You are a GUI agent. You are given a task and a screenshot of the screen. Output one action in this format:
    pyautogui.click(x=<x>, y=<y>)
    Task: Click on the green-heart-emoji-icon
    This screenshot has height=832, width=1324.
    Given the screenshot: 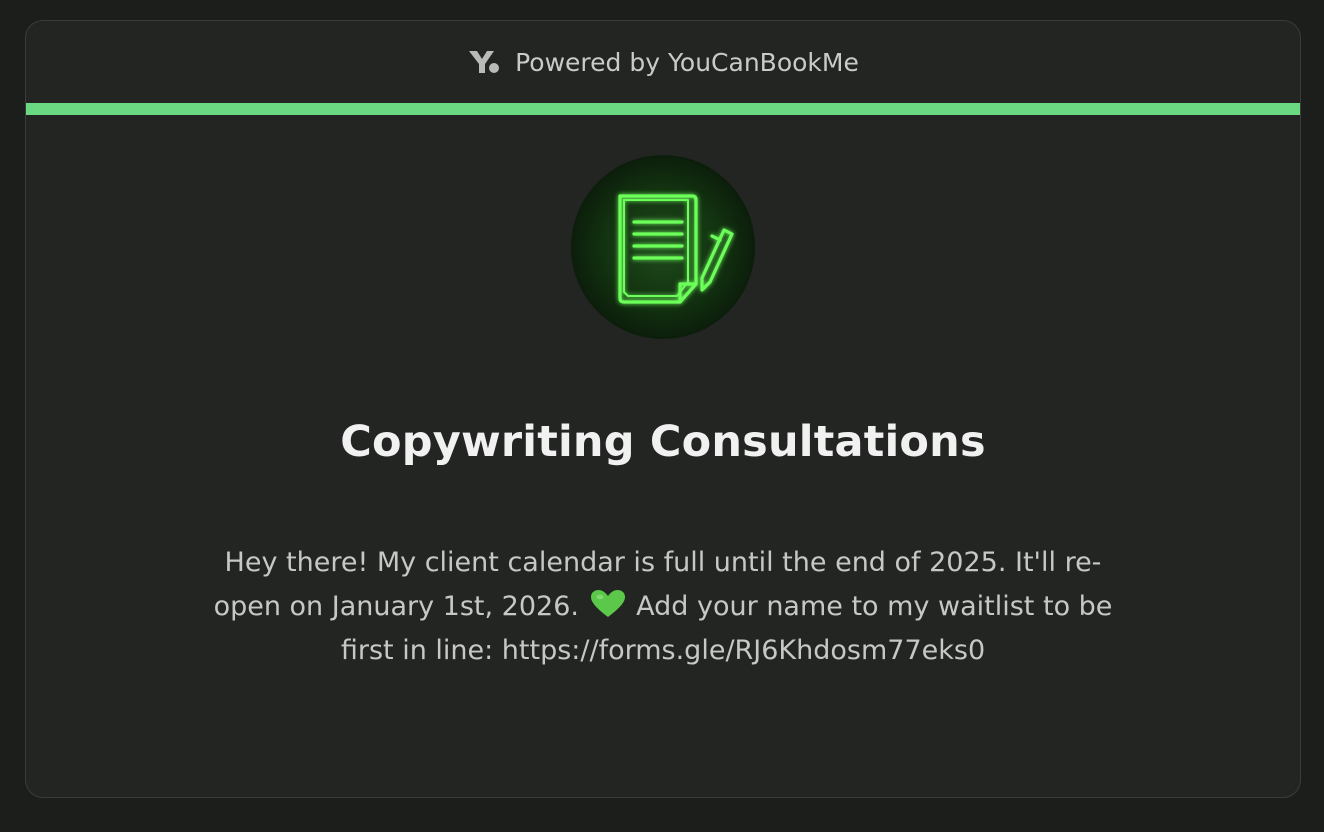 What is the action you would take?
    pyautogui.click(x=608, y=604)
    